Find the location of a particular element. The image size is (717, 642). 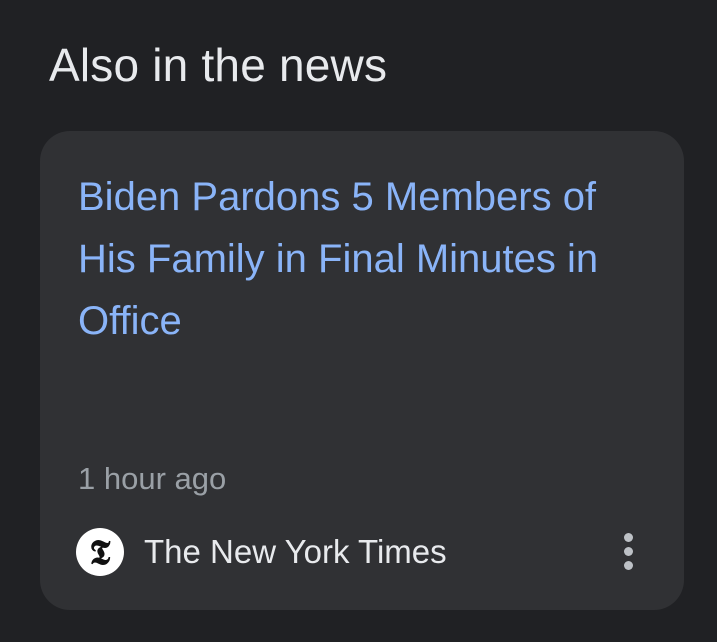

more-vert-icon is located at coordinates (628, 537).